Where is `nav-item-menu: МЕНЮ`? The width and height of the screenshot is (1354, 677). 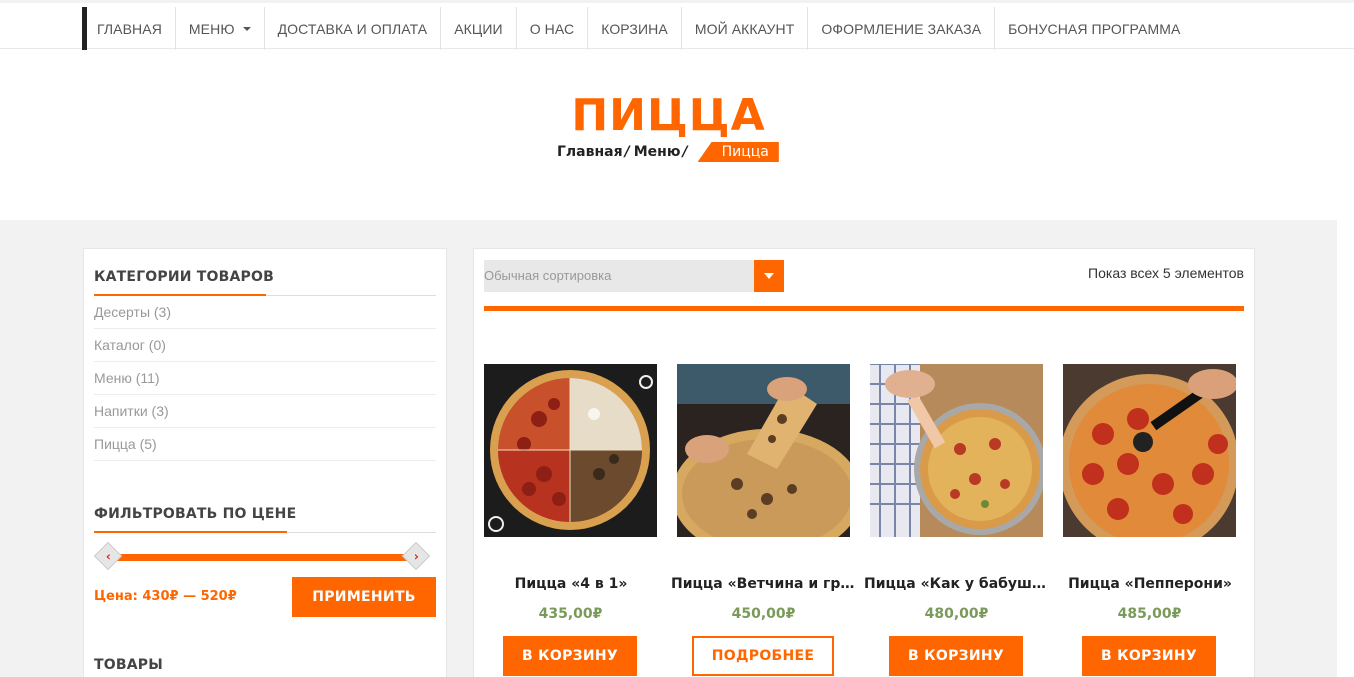
nav-item-menu: МЕНЮ is located at coordinates (220, 28).